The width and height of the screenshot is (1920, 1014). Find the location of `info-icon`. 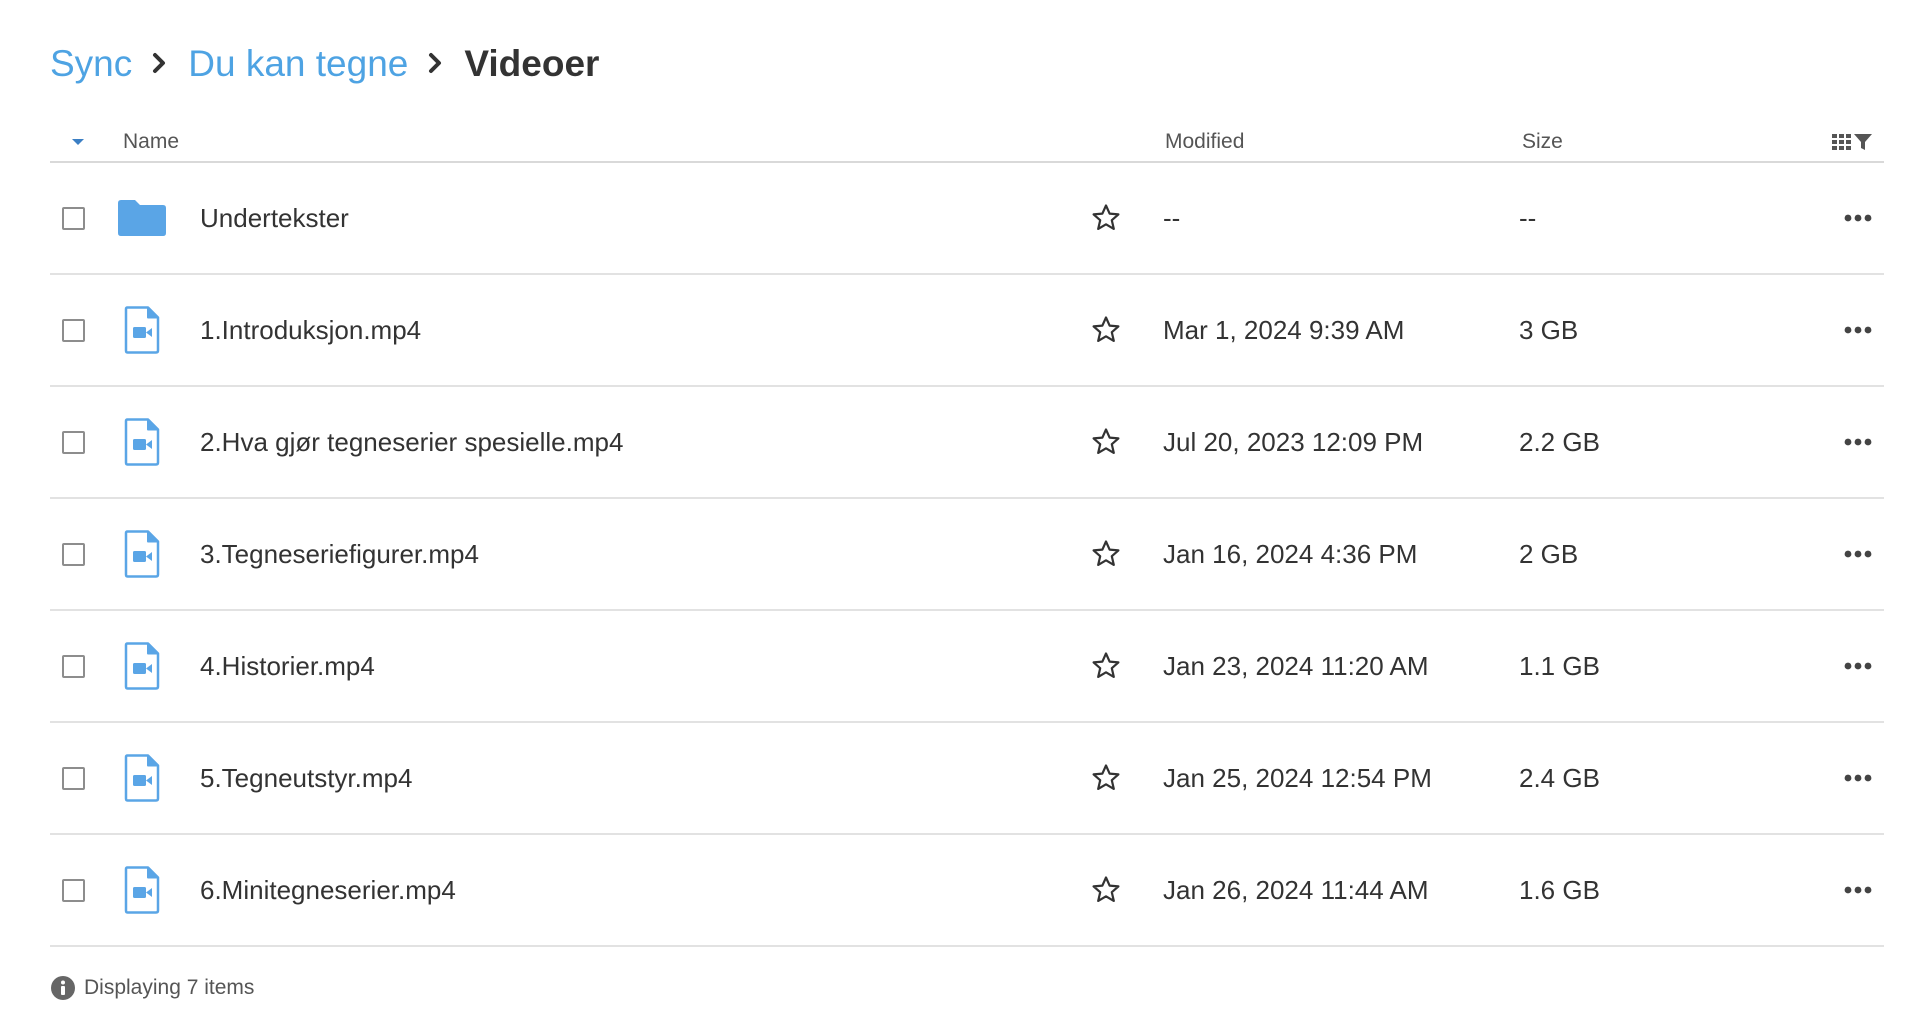

info-icon is located at coordinates (63, 988).